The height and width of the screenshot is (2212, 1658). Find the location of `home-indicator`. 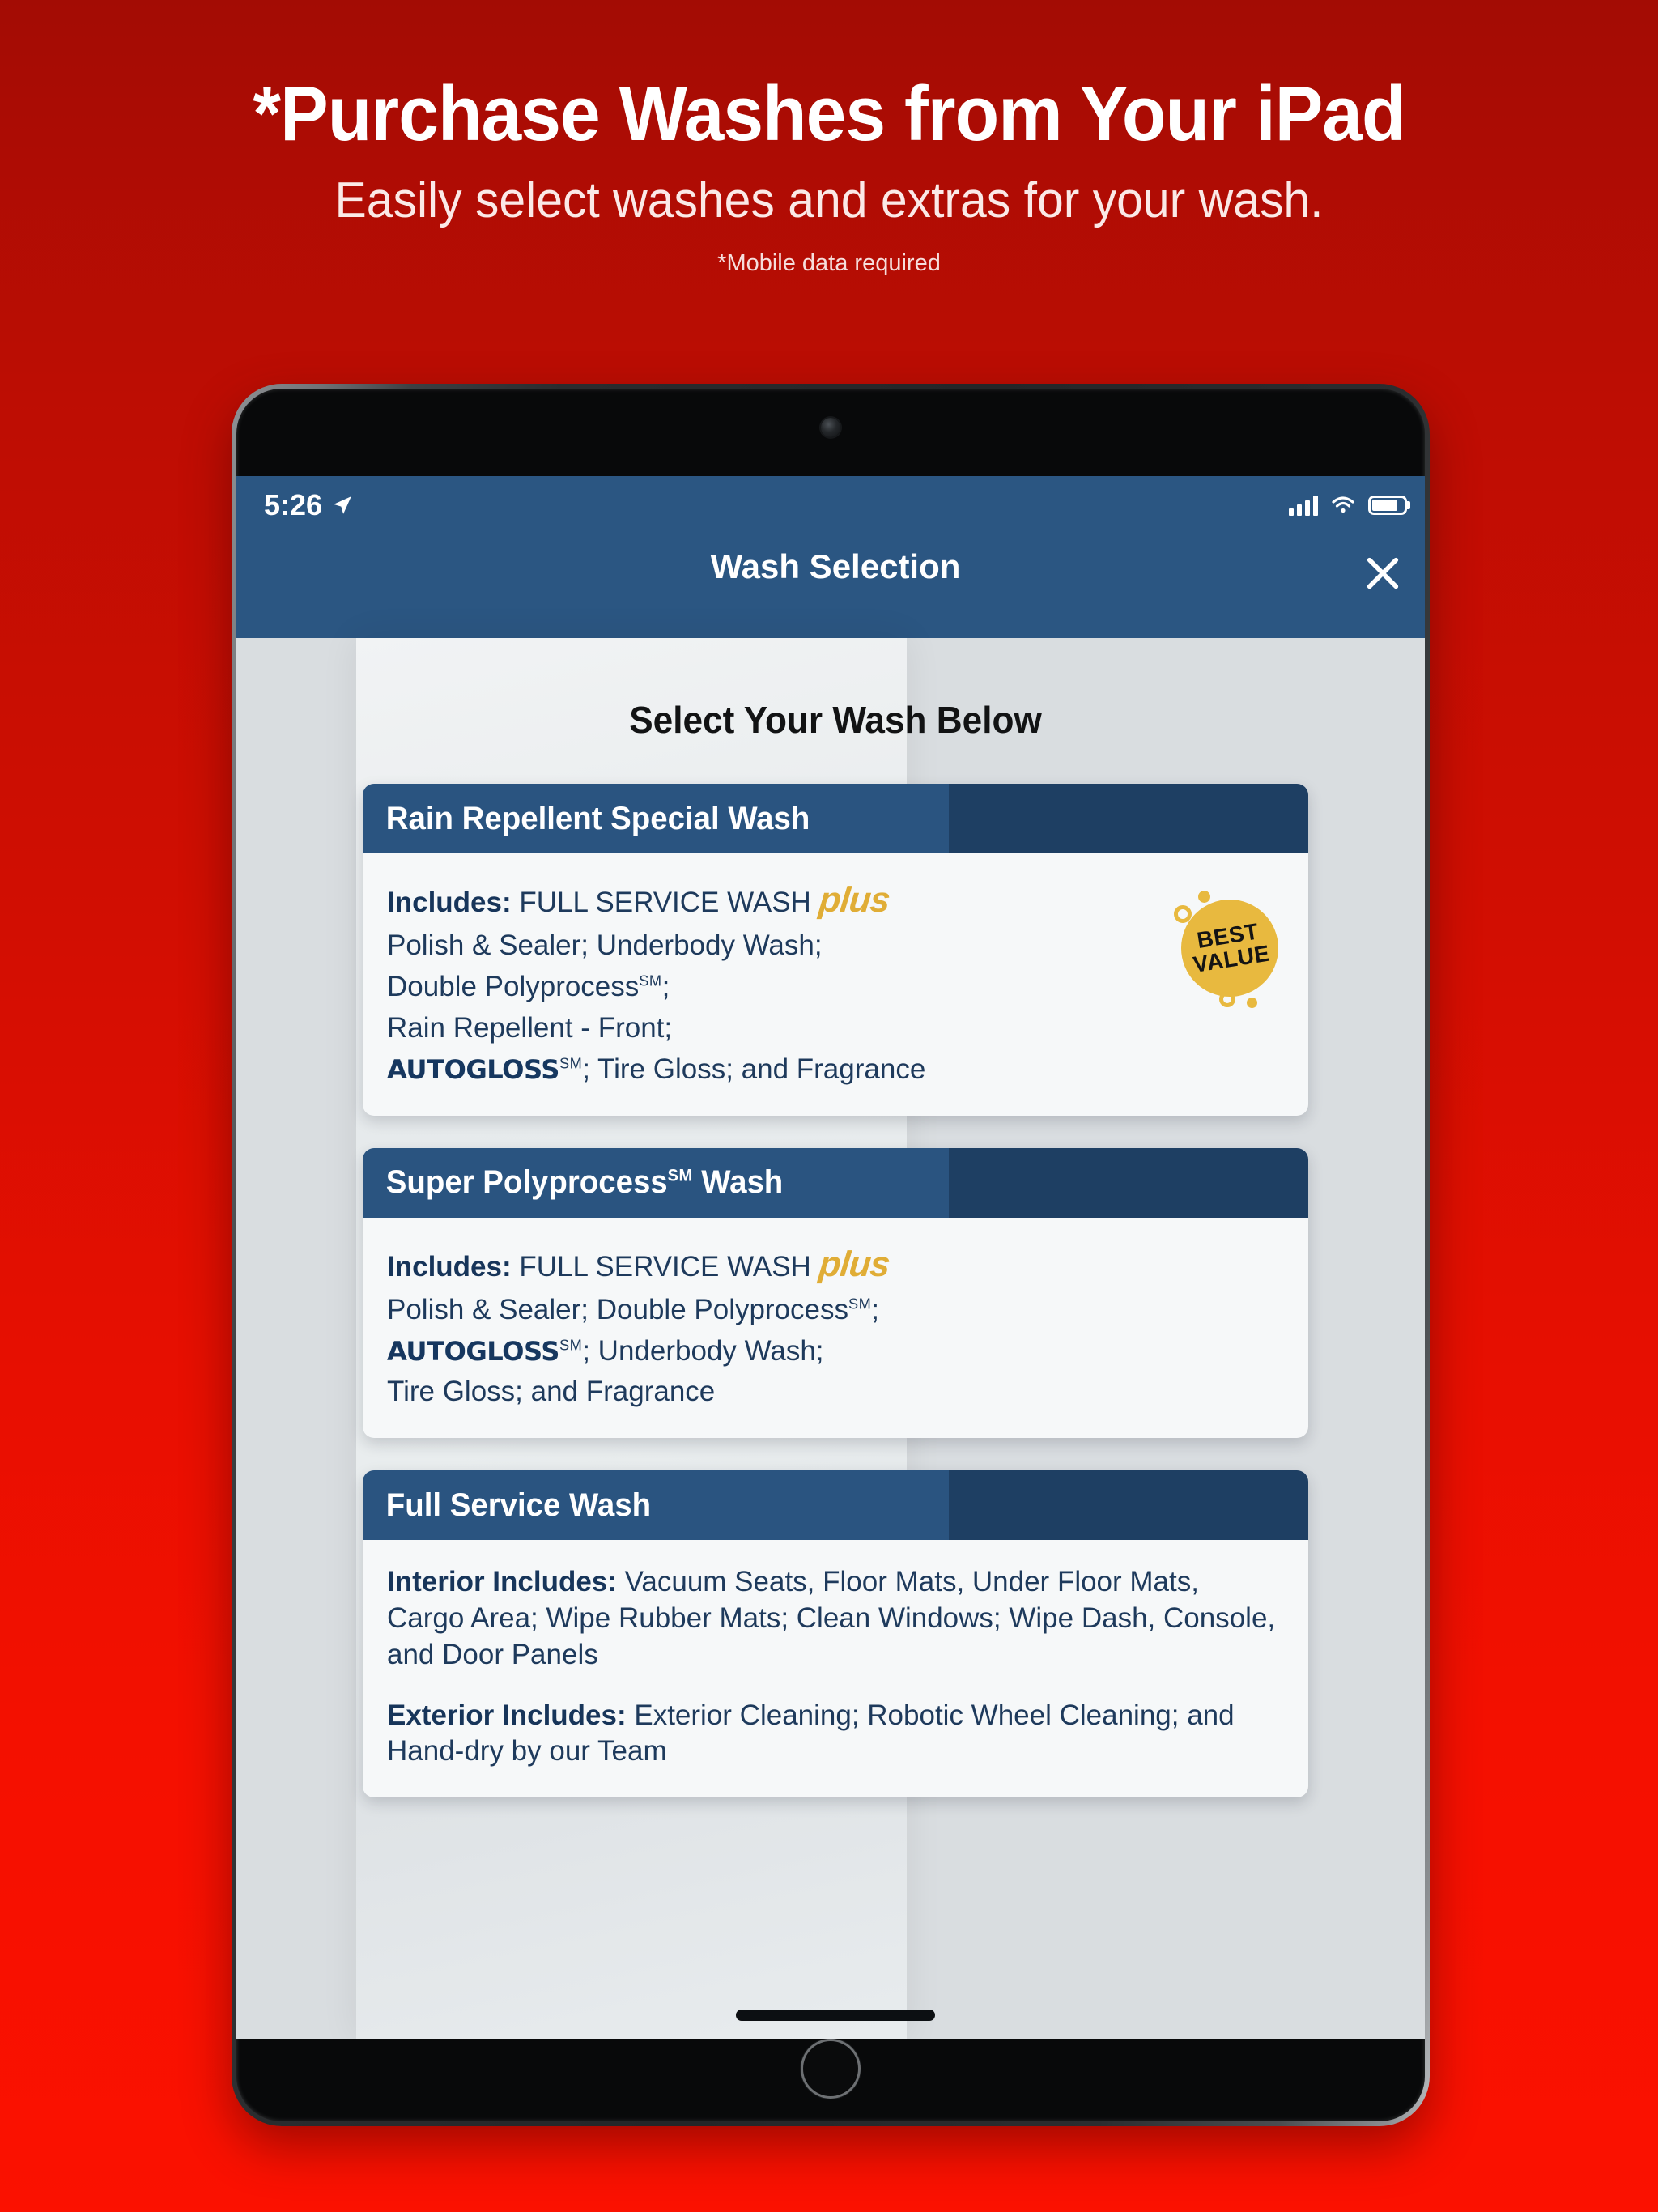

home-indicator is located at coordinates (835, 2015).